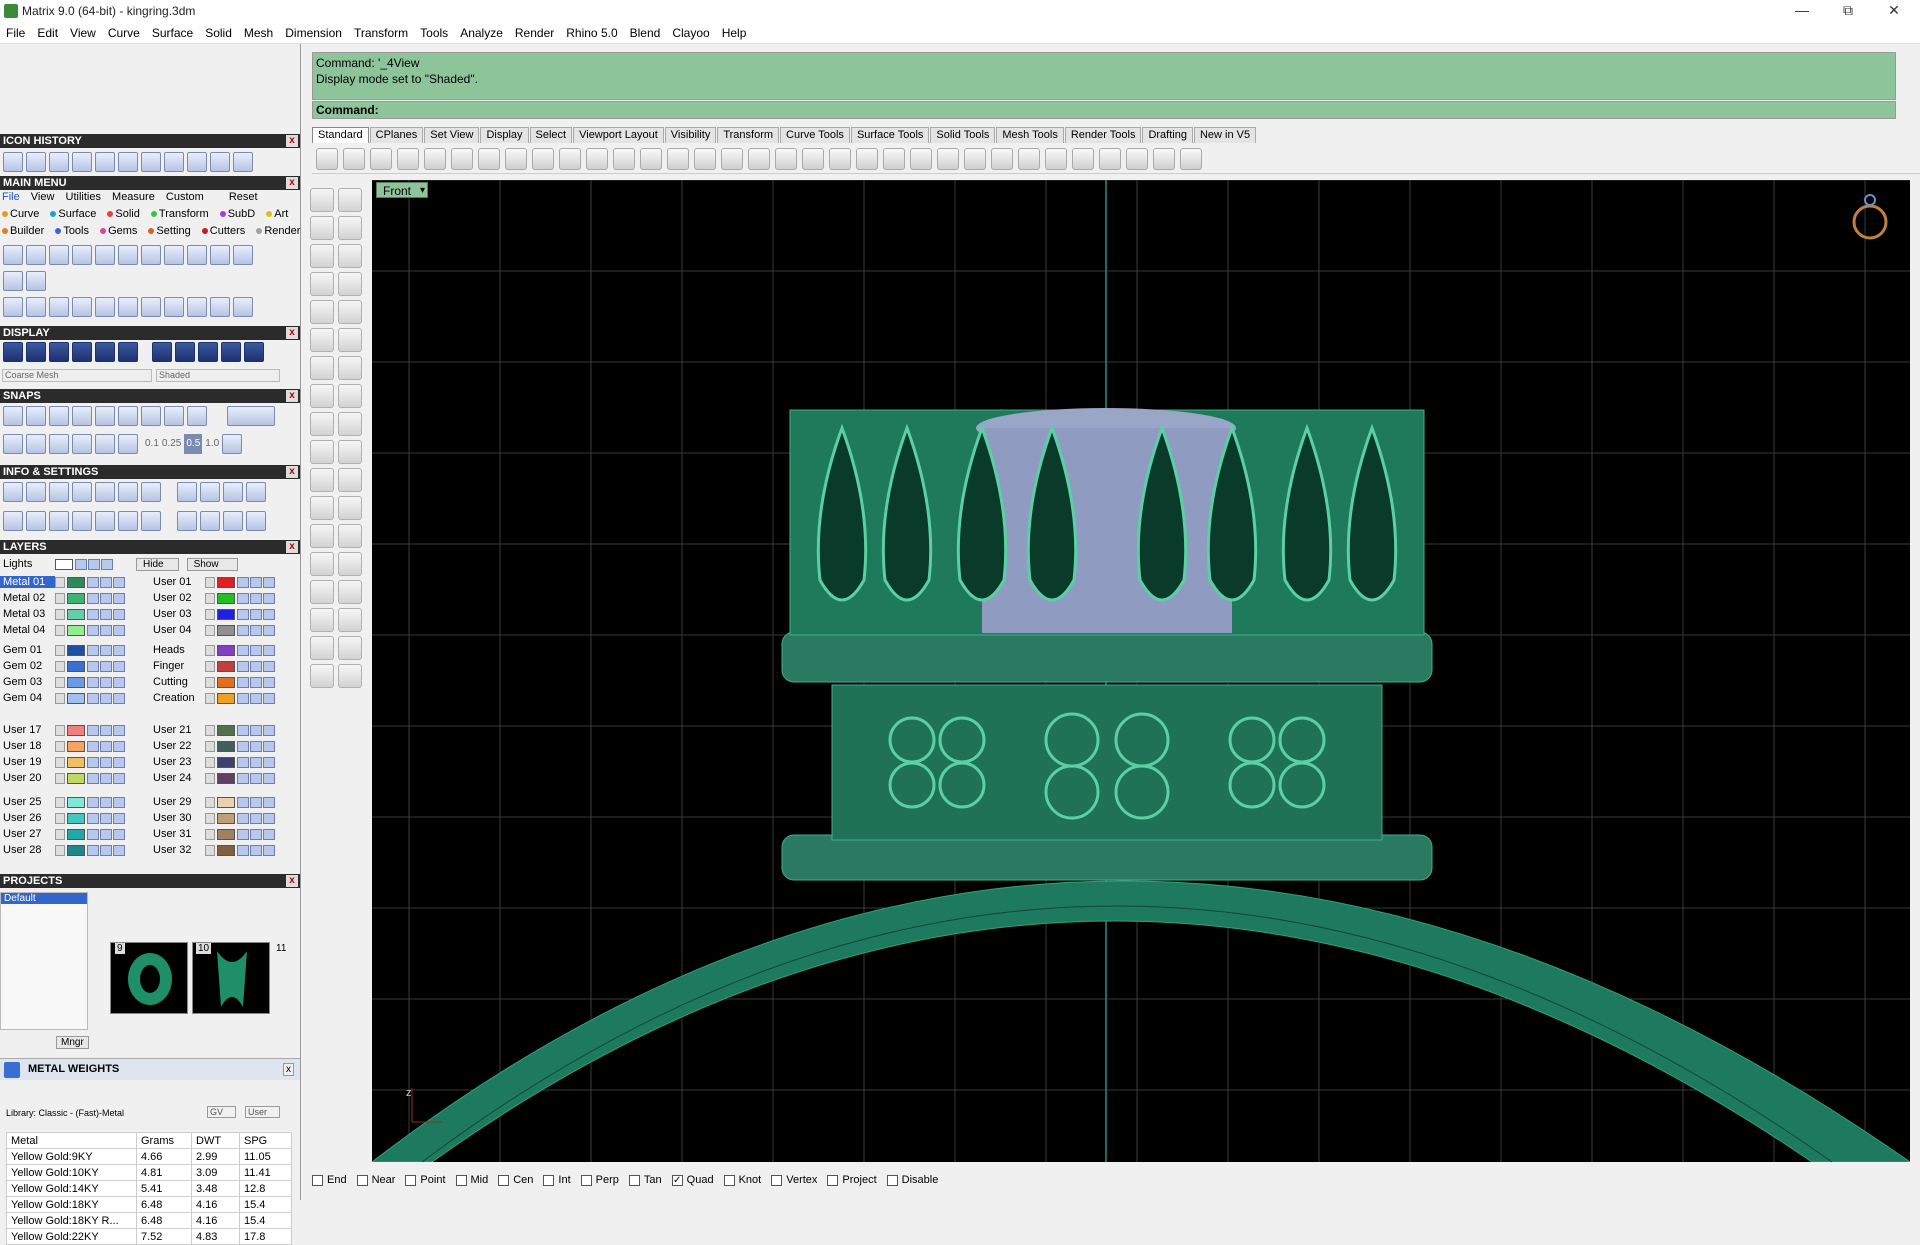 Image resolution: width=1920 pixels, height=1245 pixels. I want to click on tab-select: Select, so click(551, 135).